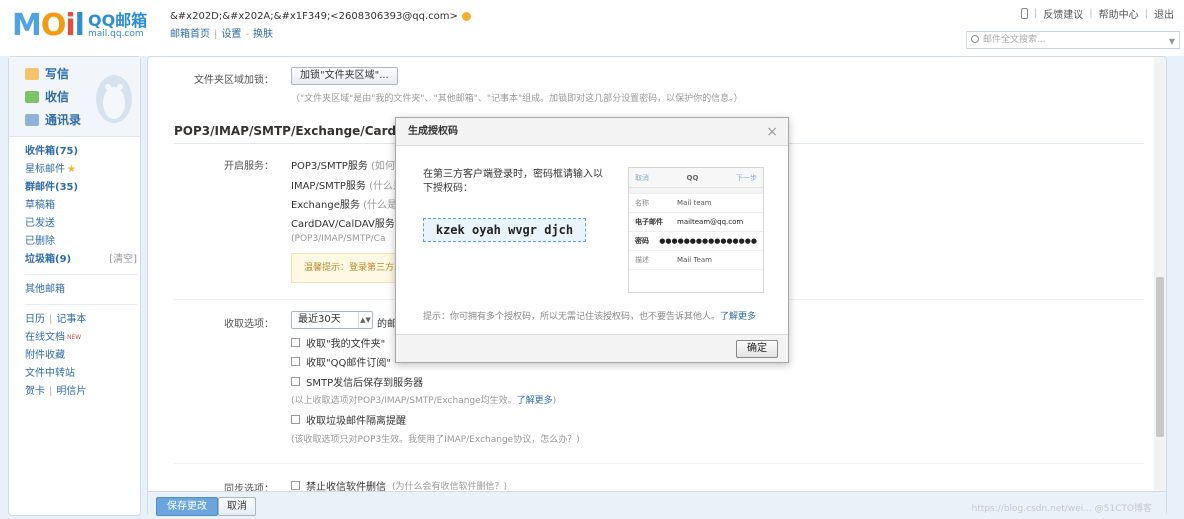 This screenshot has height=519, width=1184. What do you see at coordinates (35, 320) in the screenshot?
I see `calendar-link: 日历` at bounding box center [35, 320].